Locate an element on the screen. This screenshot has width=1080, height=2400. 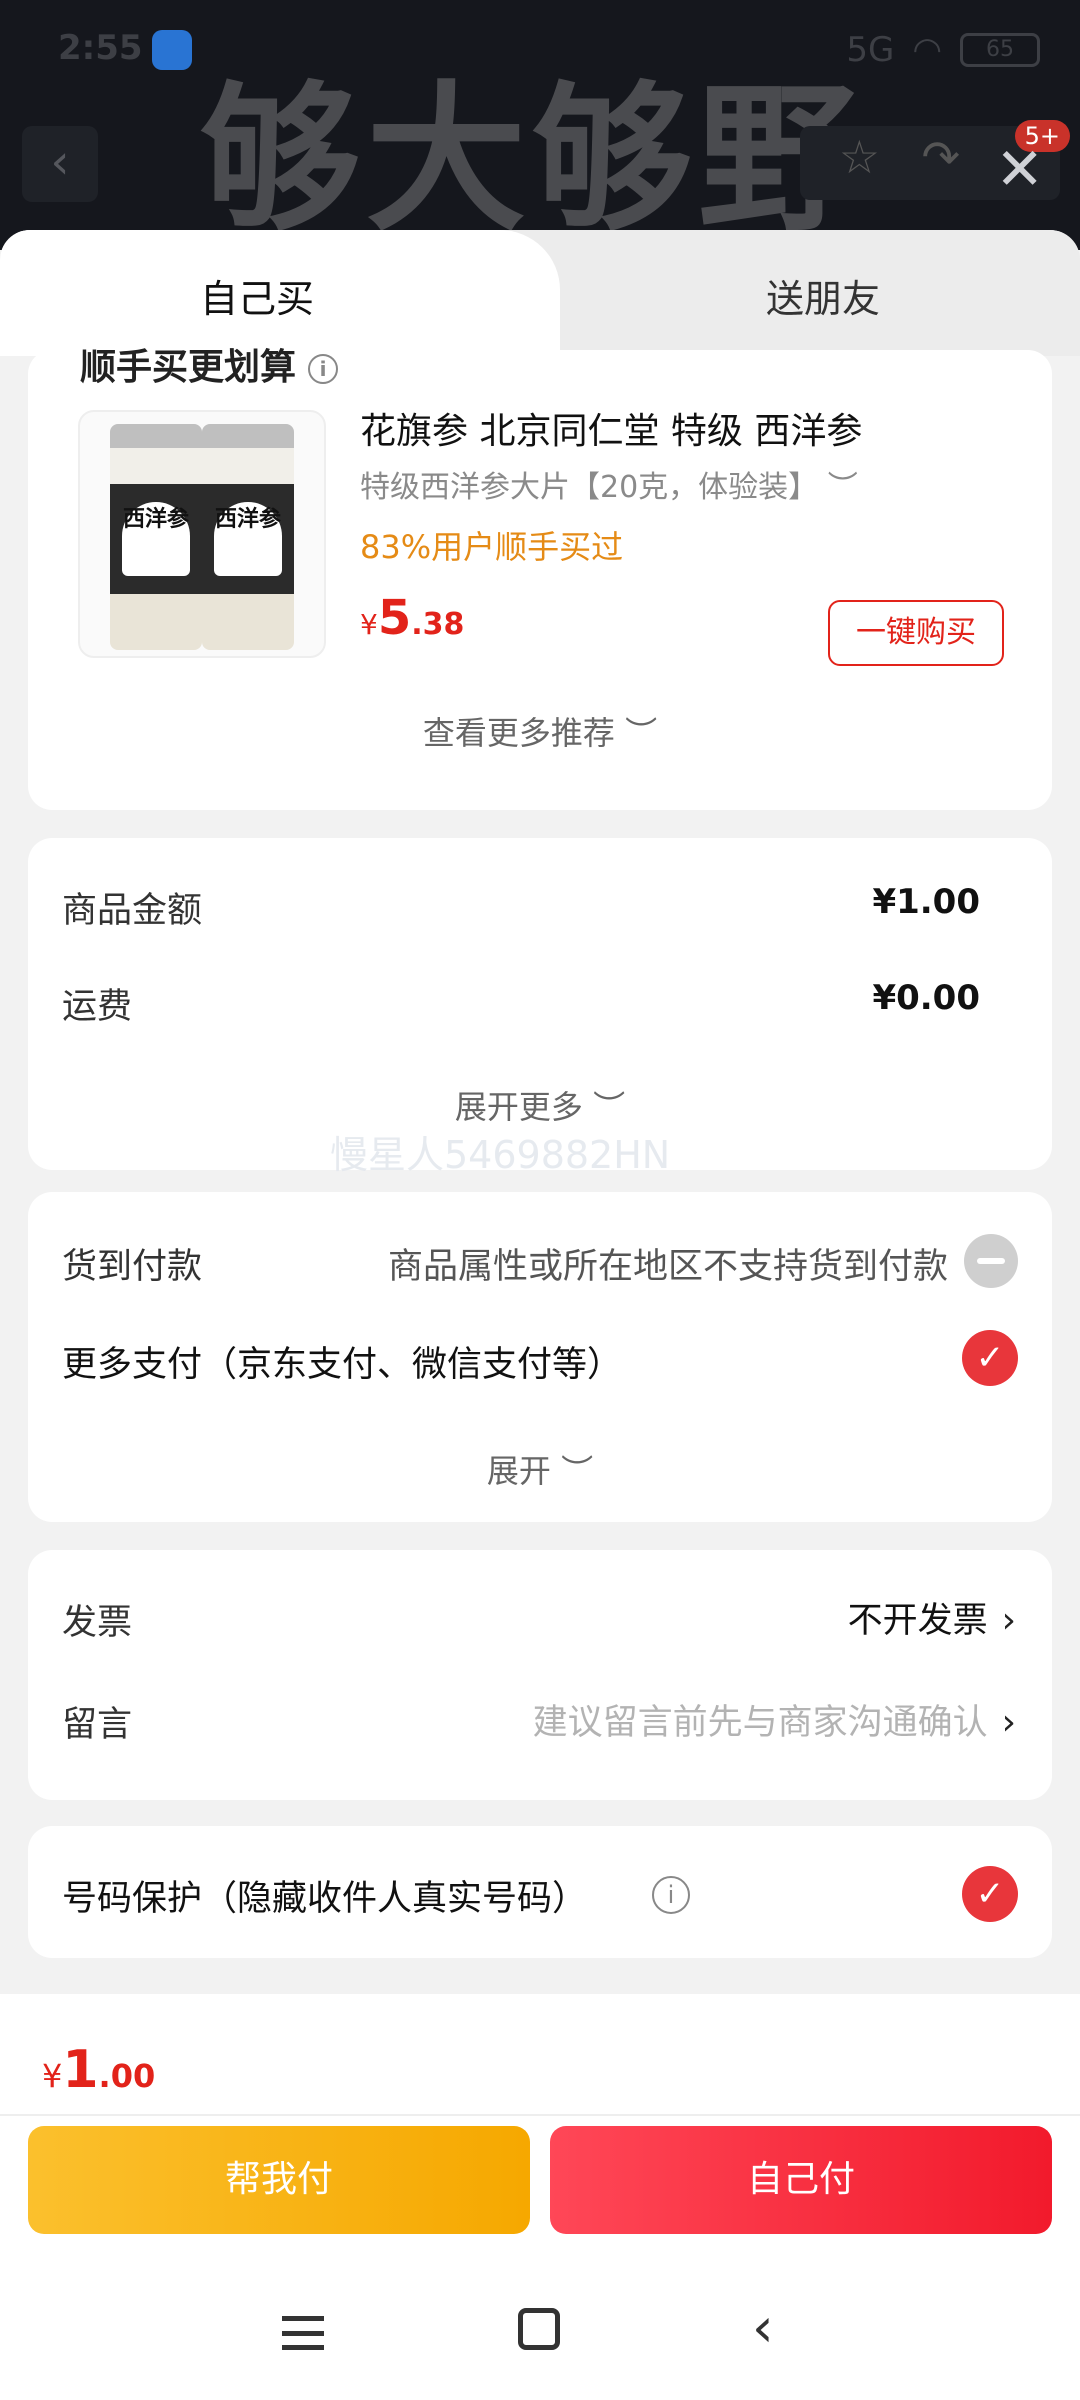
shipping-value: ¥0.00 is located at coordinates (926, 998).